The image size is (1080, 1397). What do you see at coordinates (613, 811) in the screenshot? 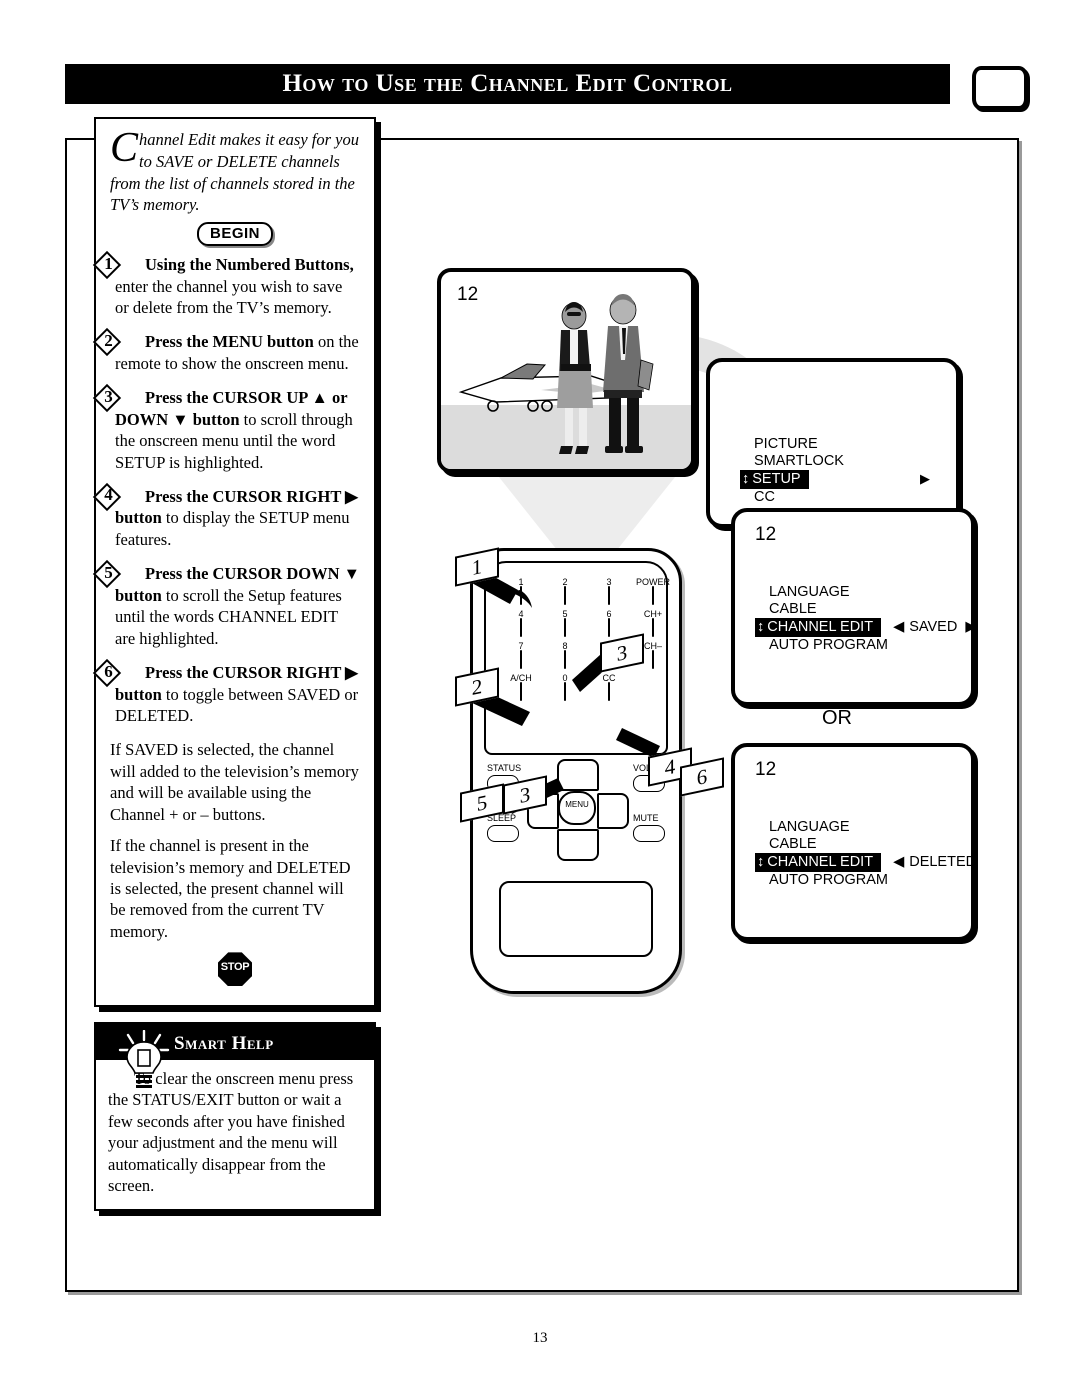
I see `cursor-right-button` at bounding box center [613, 811].